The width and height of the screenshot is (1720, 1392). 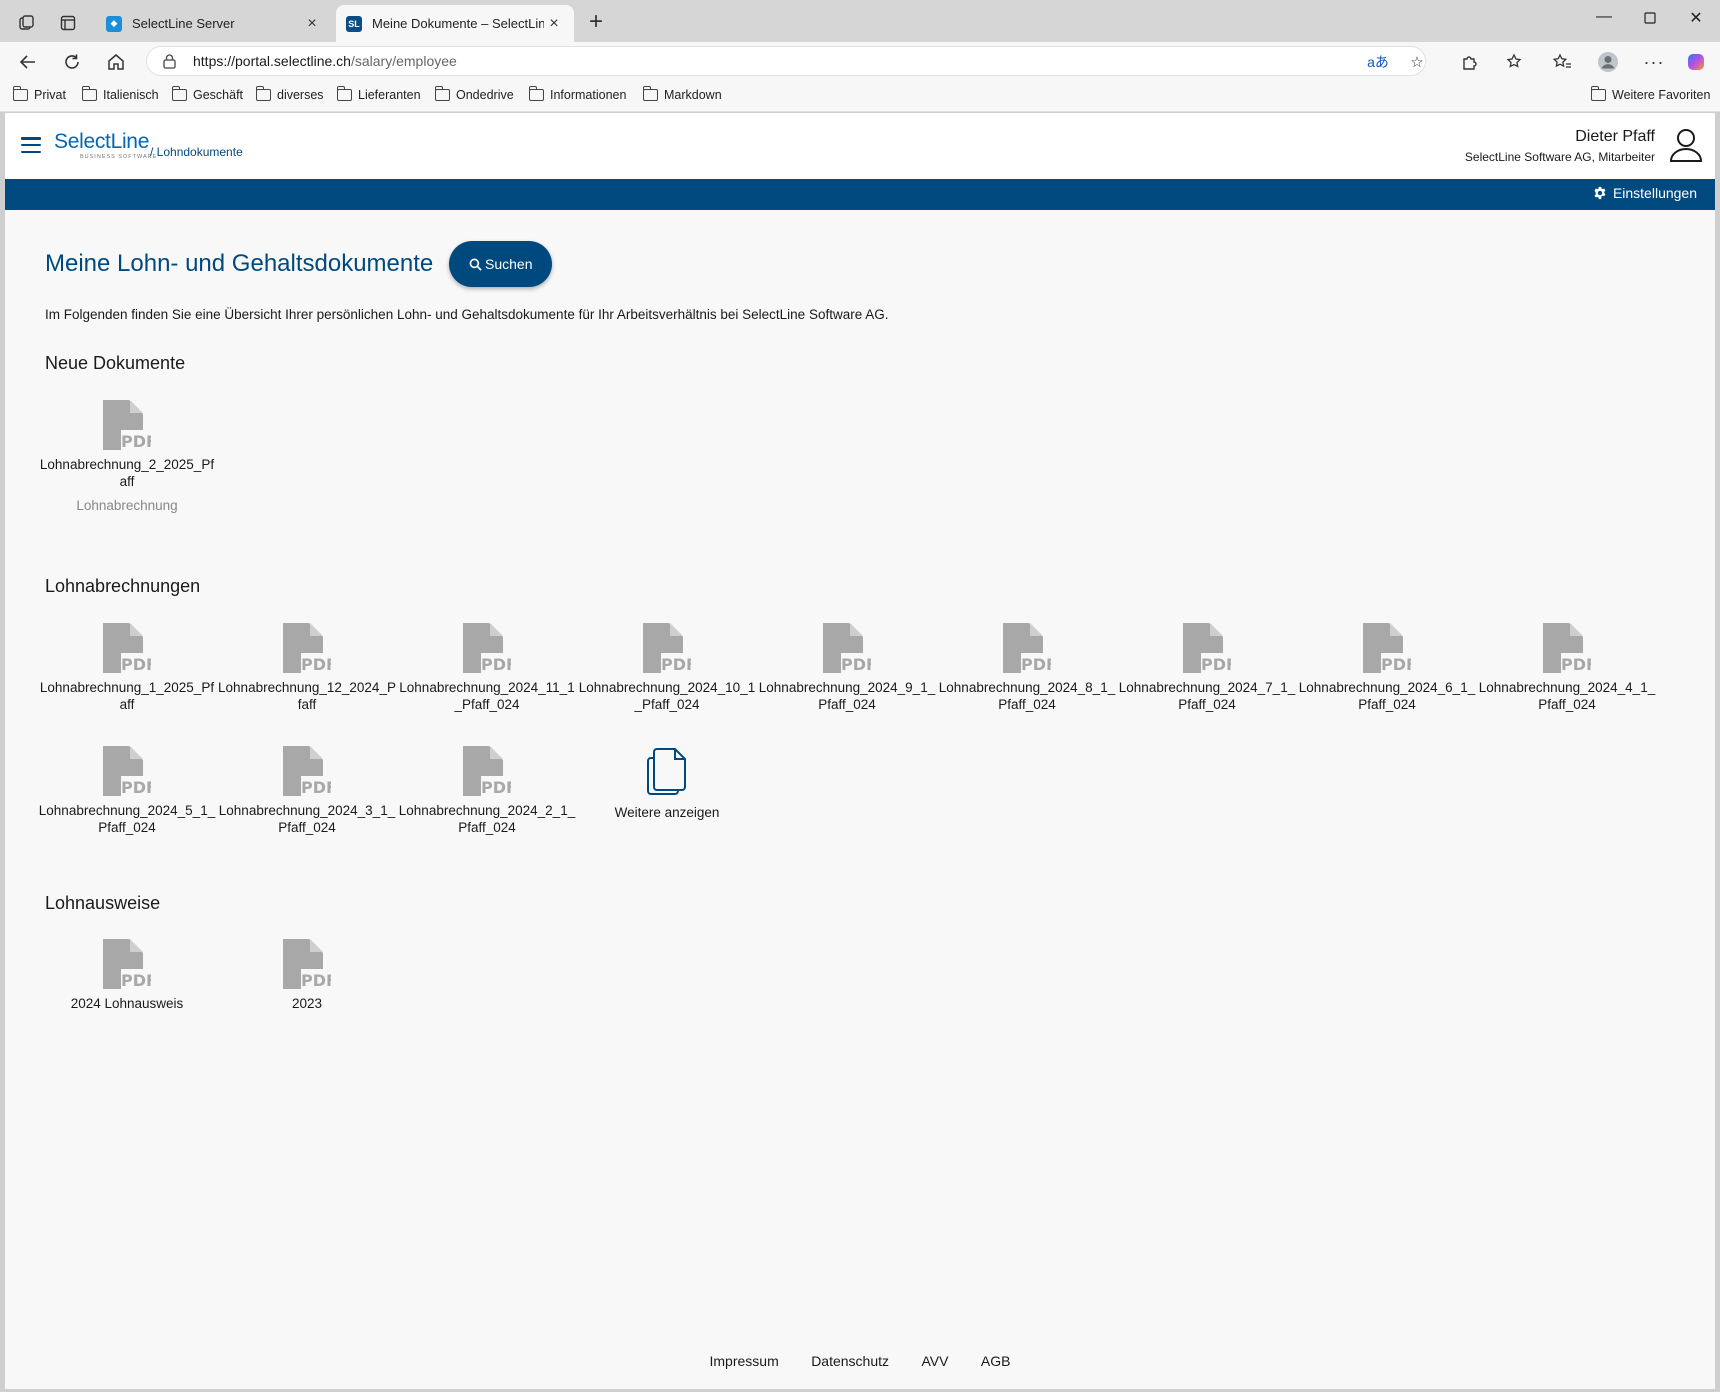 What do you see at coordinates (28, 62) in the screenshot?
I see `back-icon` at bounding box center [28, 62].